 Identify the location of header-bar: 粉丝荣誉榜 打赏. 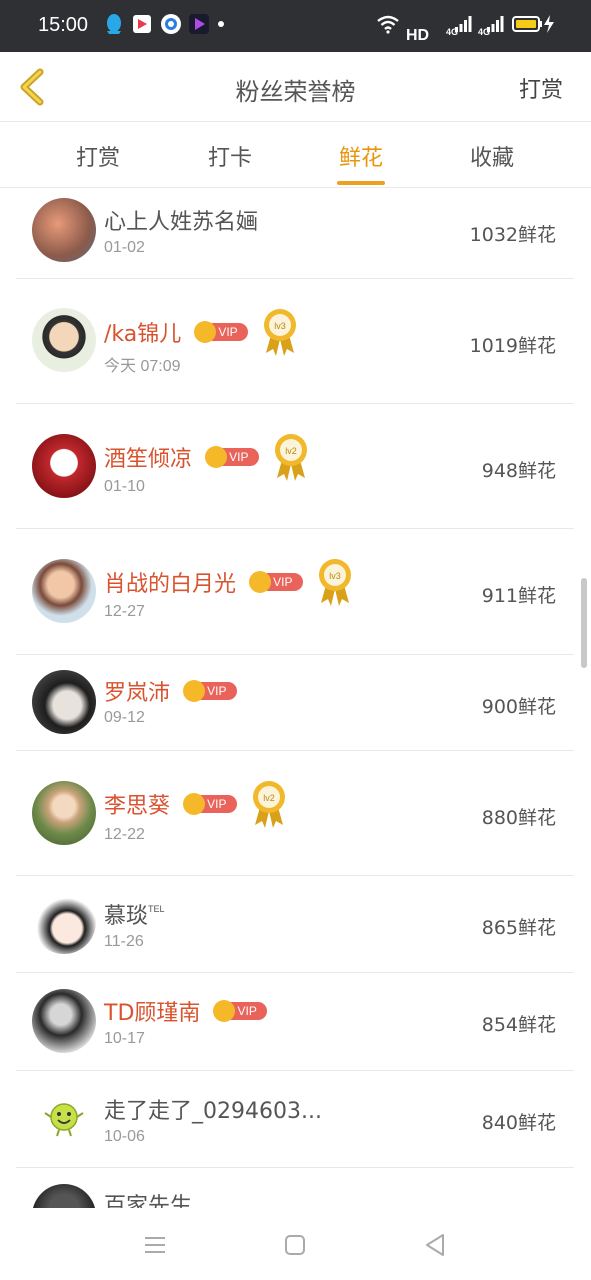
(295, 87).